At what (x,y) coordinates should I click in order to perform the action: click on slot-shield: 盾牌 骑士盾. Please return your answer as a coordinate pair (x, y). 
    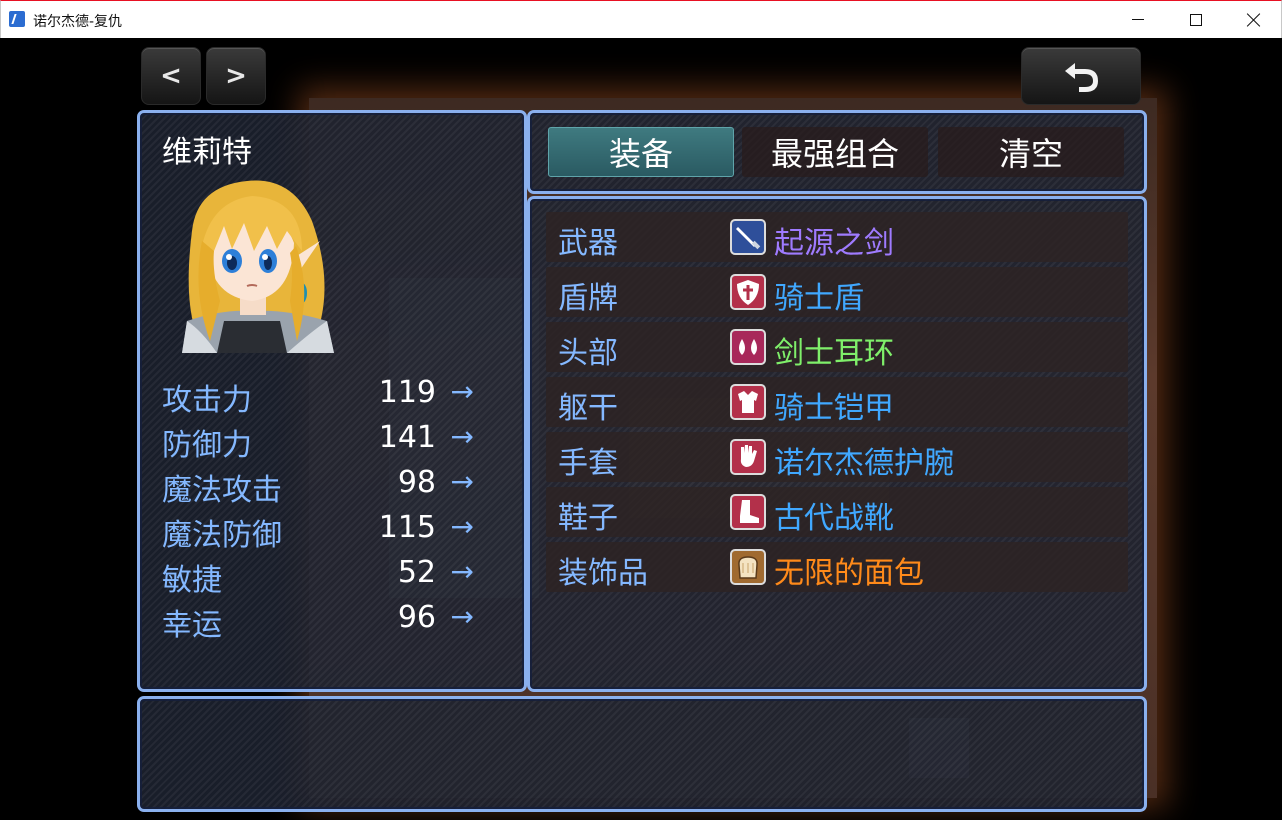
    Looking at the image, I should click on (837, 292).